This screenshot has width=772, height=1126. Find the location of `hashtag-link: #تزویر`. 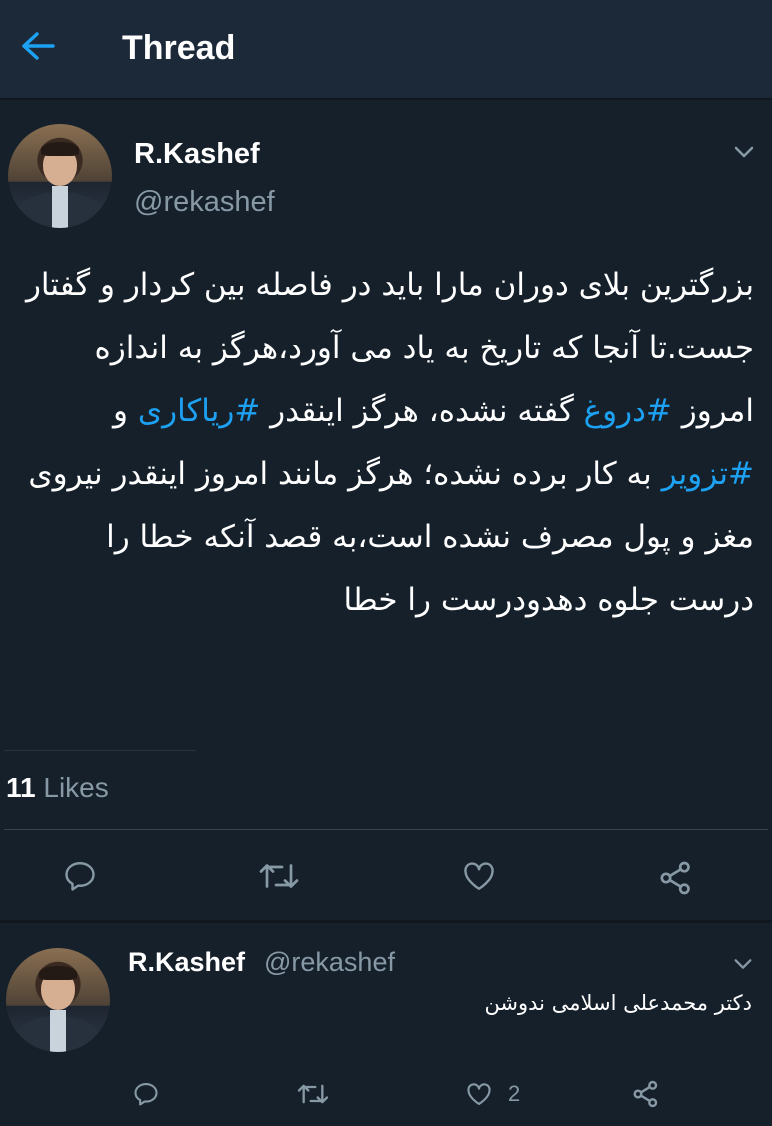

hashtag-link: #تزویر is located at coordinates (708, 474).